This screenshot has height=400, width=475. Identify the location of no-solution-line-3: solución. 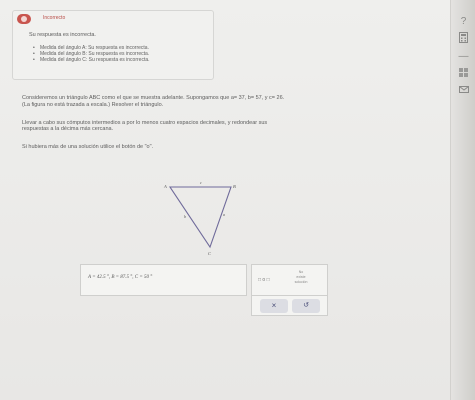
(301, 282).